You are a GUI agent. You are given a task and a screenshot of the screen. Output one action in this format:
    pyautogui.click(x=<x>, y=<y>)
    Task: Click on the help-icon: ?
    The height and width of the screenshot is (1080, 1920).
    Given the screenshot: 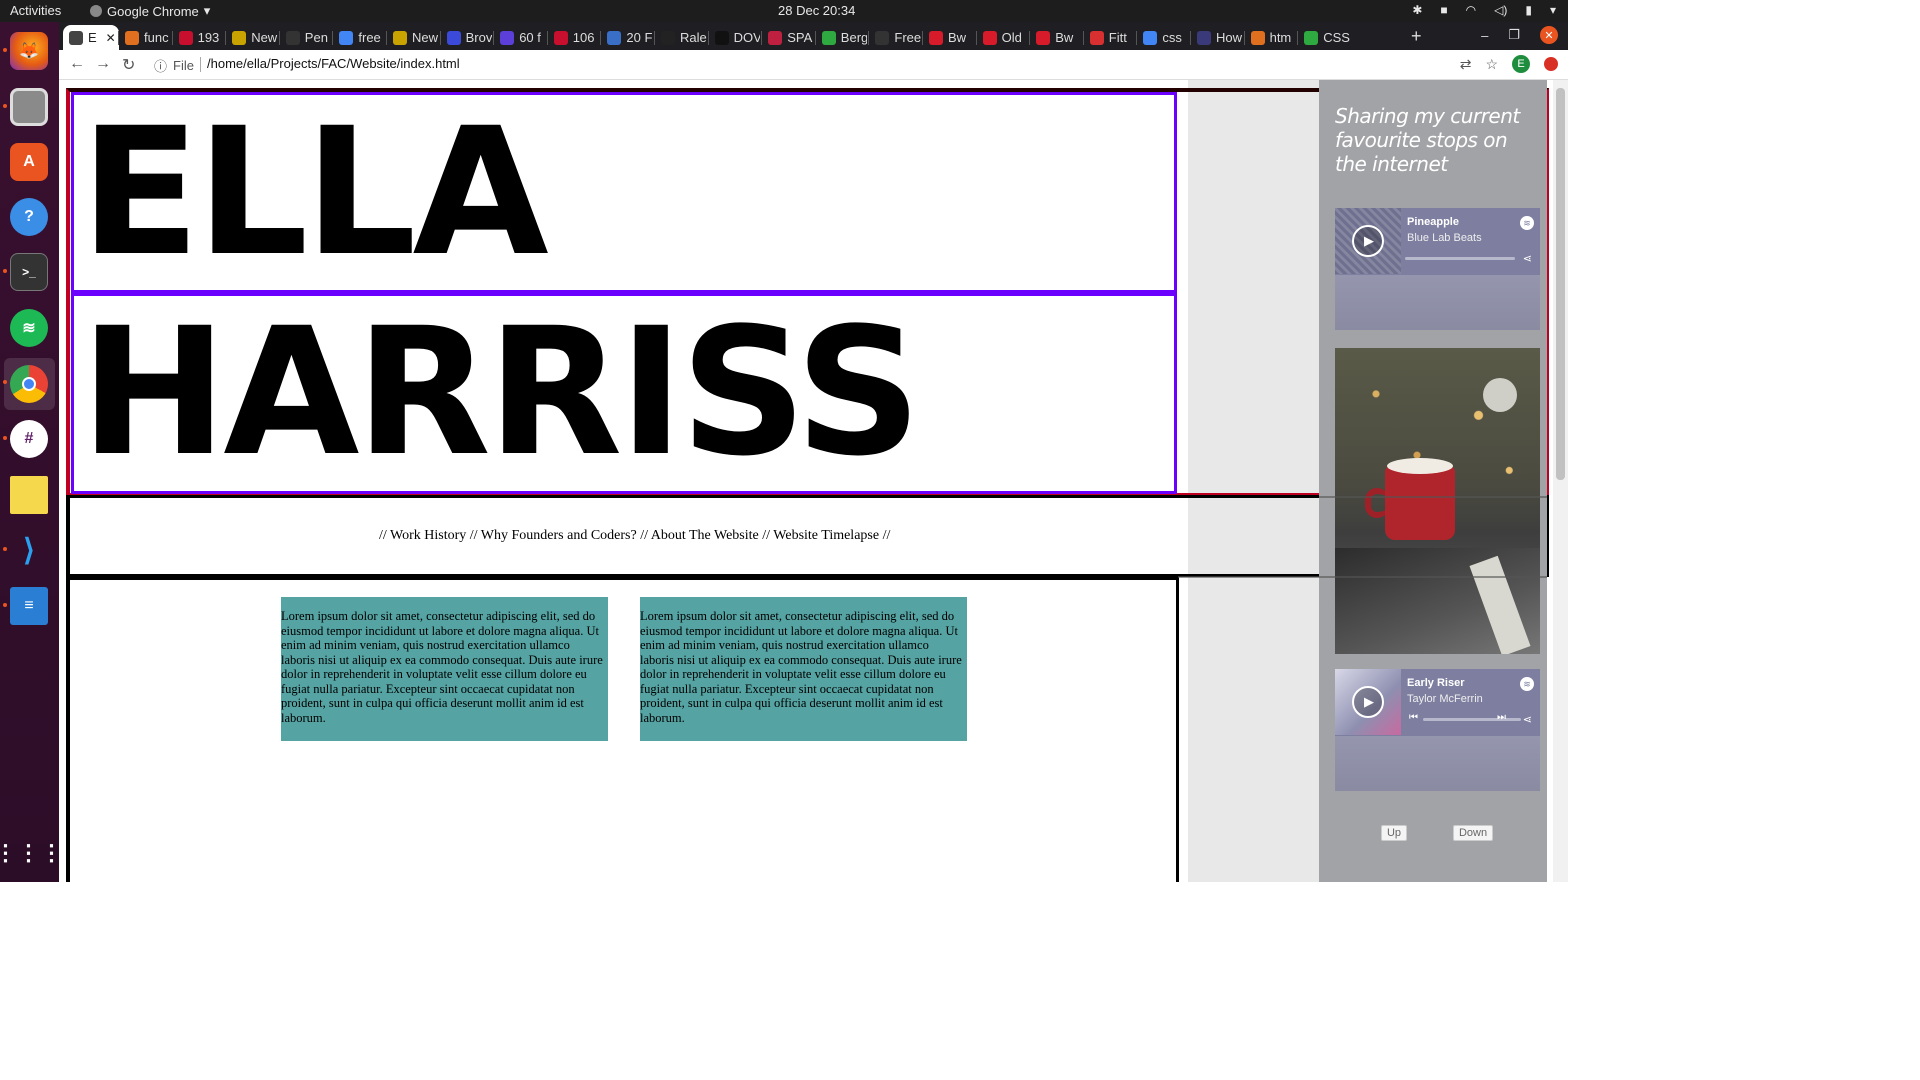 What is the action you would take?
    pyautogui.click(x=29, y=217)
    